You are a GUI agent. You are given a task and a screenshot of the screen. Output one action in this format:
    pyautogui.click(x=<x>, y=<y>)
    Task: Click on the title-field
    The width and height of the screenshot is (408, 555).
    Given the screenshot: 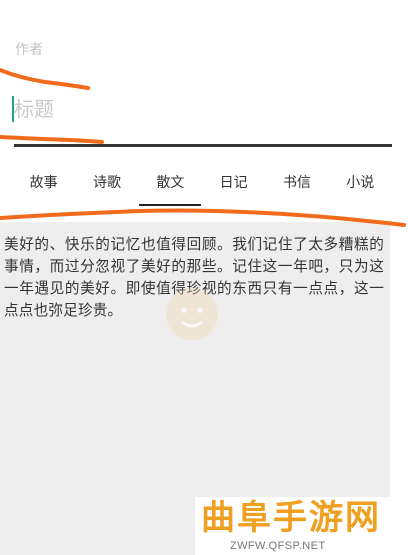 What is the action you would take?
    pyautogui.click(x=202, y=119)
    